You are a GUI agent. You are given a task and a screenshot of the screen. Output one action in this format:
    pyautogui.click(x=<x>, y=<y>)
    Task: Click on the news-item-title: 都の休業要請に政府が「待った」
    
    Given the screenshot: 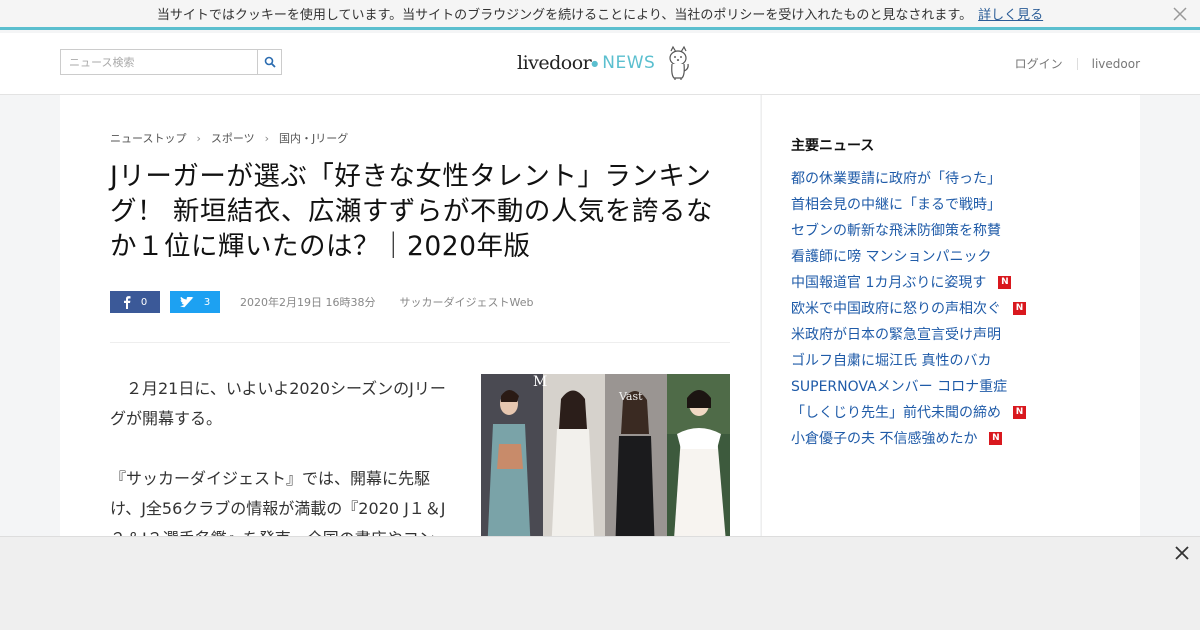 What is the action you would take?
    pyautogui.click(x=896, y=179)
    